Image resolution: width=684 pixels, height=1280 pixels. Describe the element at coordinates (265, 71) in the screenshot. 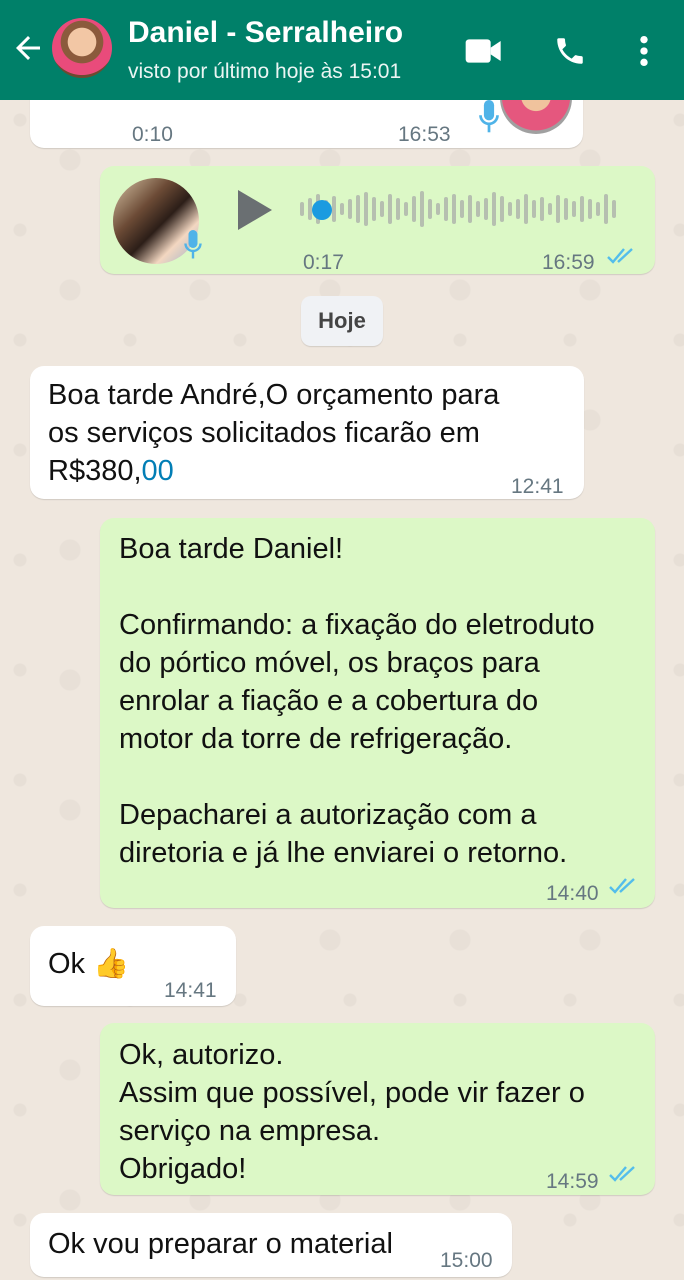

I see `last-seen-status: visto por último hoje às 15:01` at that location.